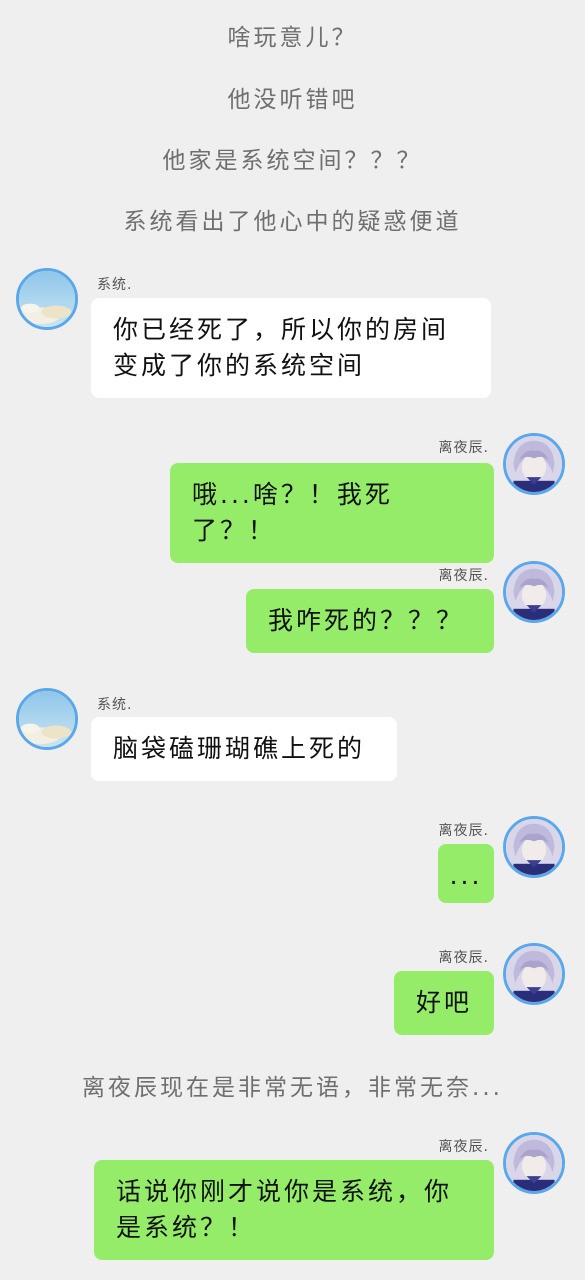  Describe the element at coordinates (294, 1210) in the screenshot. I see `message-bubble: 话说你刚才说你是系统，你是系统？！` at that location.